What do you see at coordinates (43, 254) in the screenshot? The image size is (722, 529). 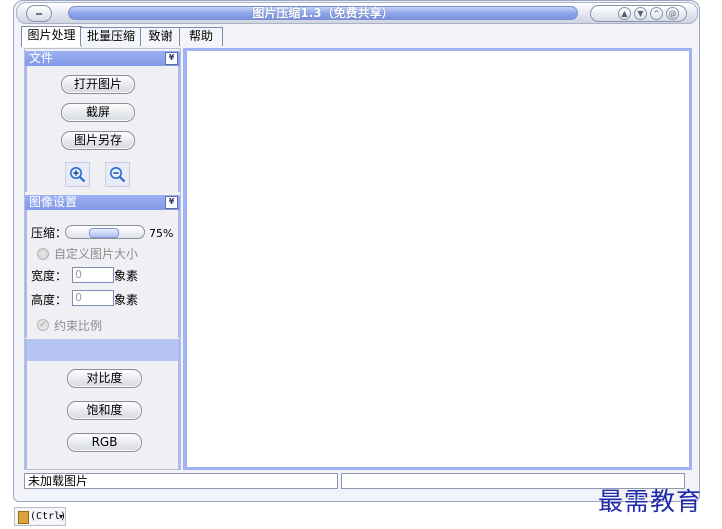 I see `custom-size-radio` at bounding box center [43, 254].